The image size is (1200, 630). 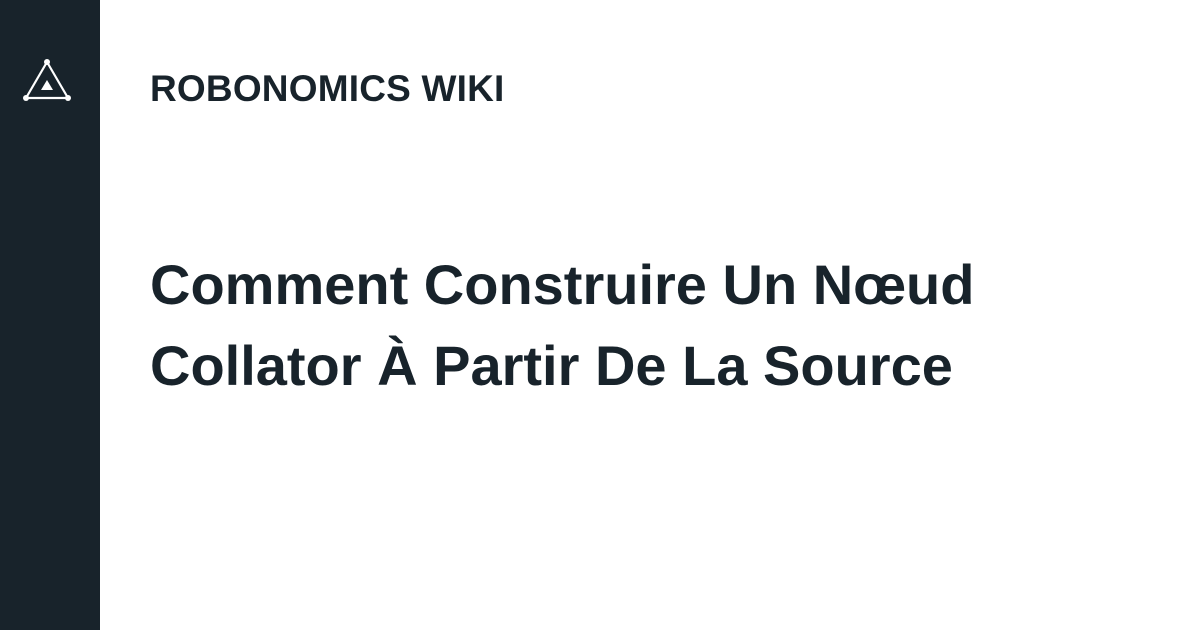 What do you see at coordinates (47, 80) in the screenshot?
I see `triangle-network-logo-icon` at bounding box center [47, 80].